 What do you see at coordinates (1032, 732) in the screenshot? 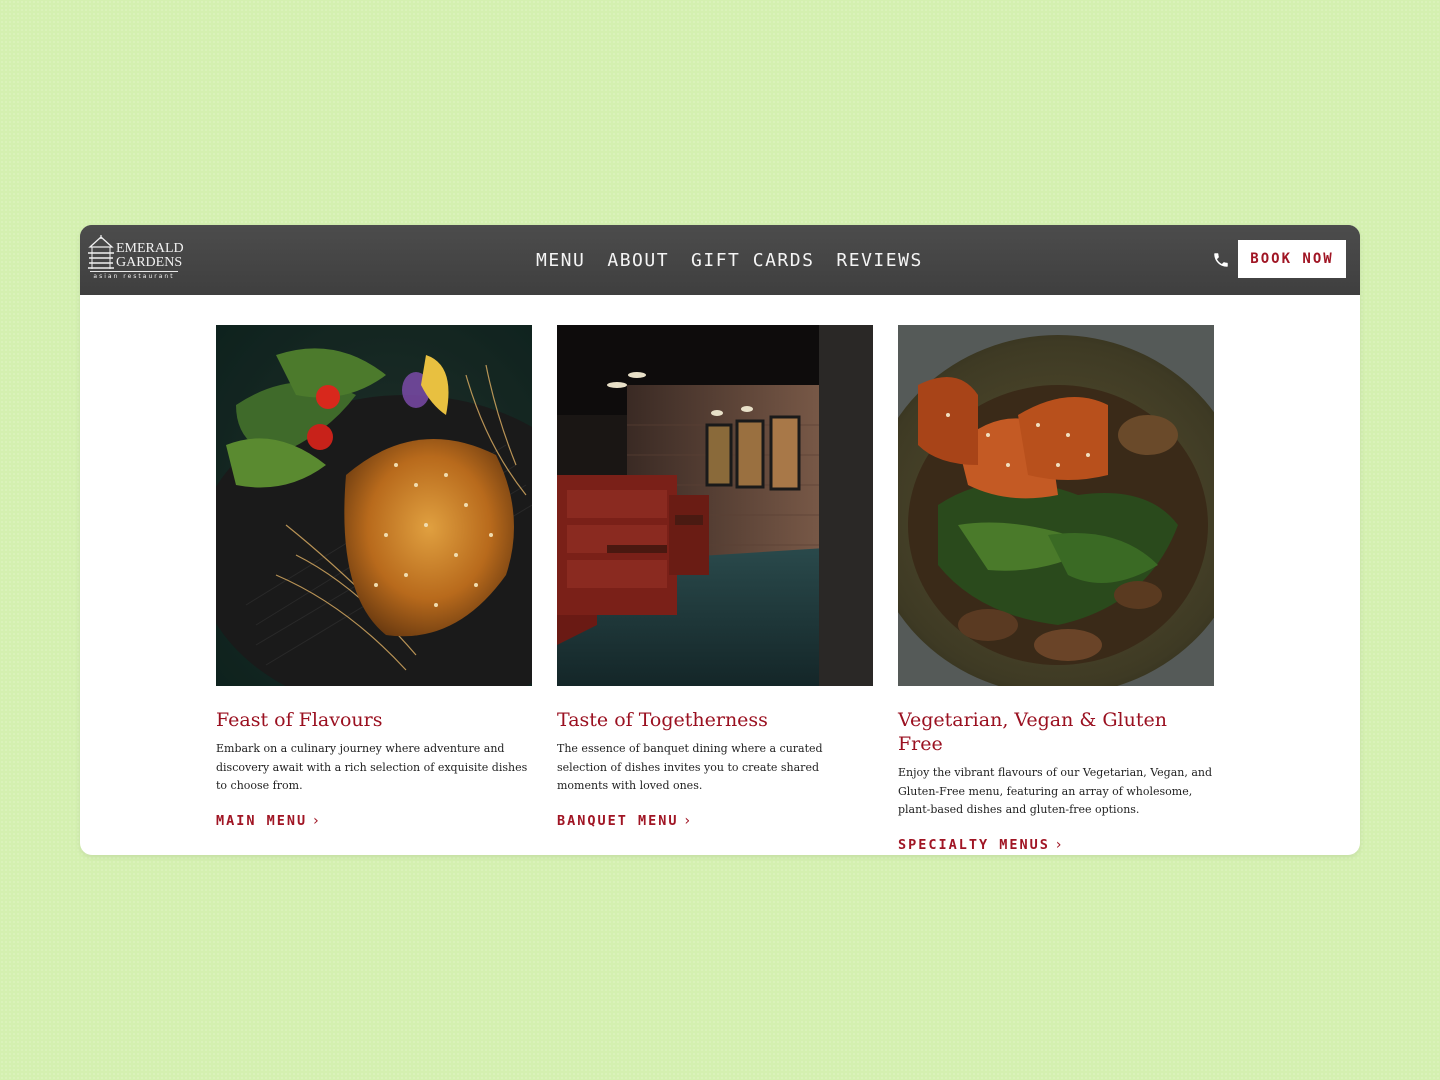
I see `card-title: Vegetarian, Vegan & Gluten Free` at bounding box center [1032, 732].